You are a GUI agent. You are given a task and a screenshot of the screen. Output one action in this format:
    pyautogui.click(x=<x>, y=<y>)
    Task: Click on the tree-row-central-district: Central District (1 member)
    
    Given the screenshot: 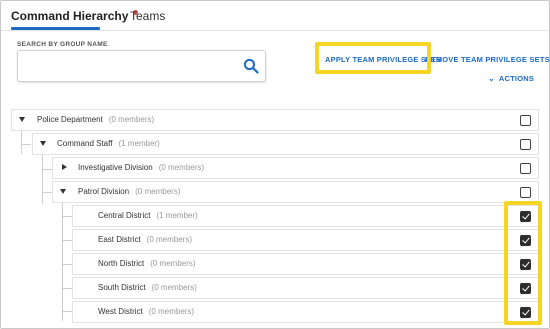 What is the action you would take?
    pyautogui.click(x=305, y=216)
    